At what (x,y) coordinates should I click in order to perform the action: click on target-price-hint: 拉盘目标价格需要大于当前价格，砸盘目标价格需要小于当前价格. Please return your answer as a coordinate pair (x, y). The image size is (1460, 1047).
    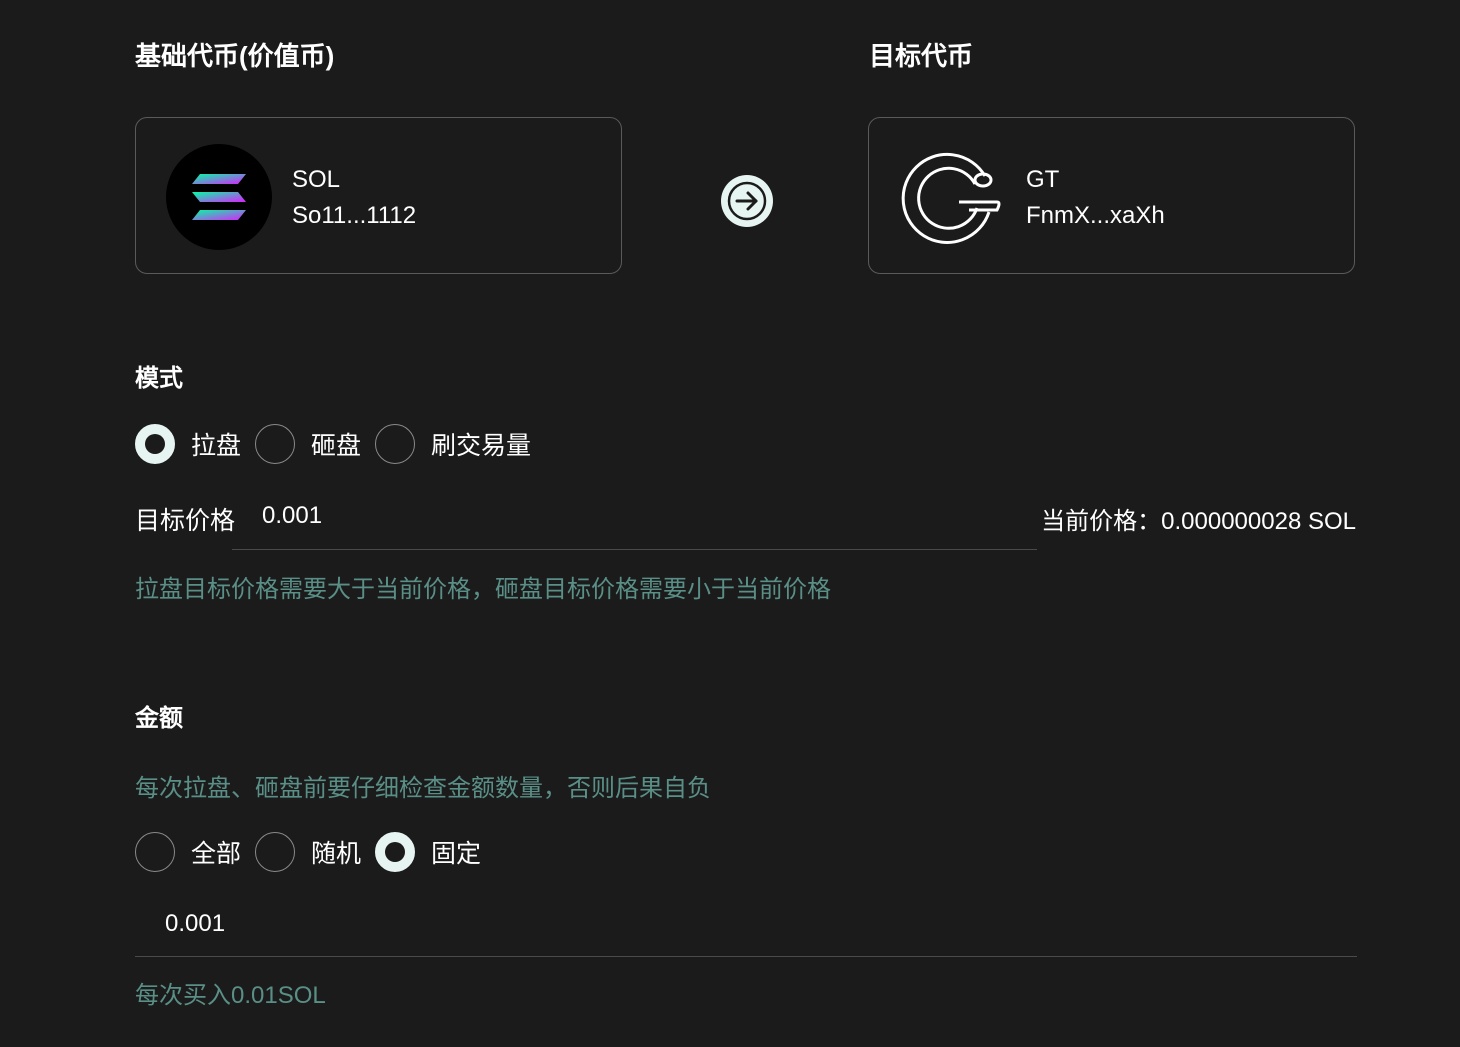
    Looking at the image, I should click on (483, 589).